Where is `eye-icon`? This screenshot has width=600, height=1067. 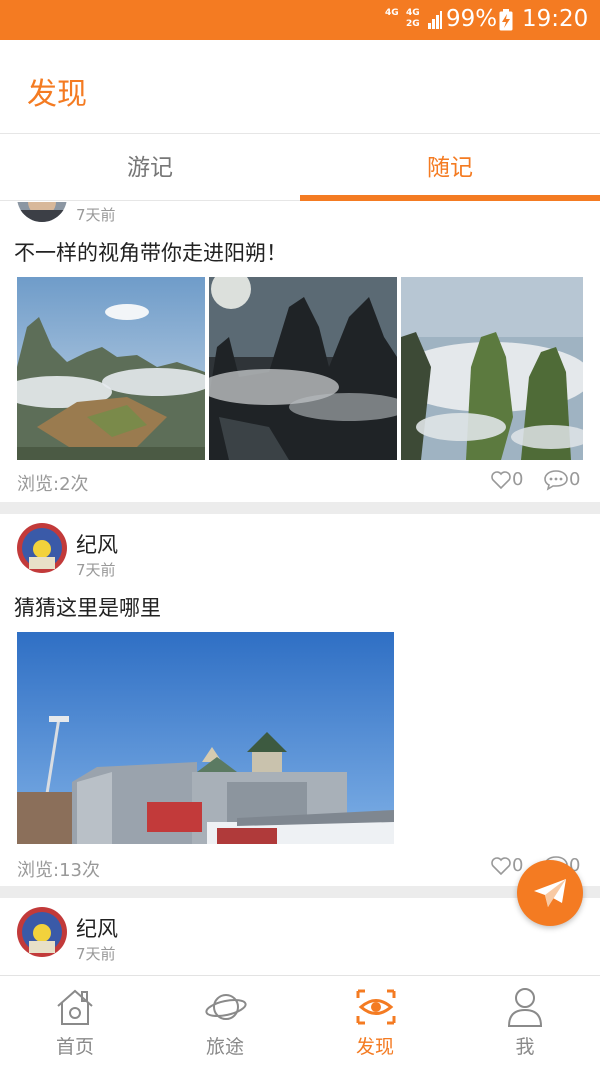
eye-icon is located at coordinates (376, 1007).